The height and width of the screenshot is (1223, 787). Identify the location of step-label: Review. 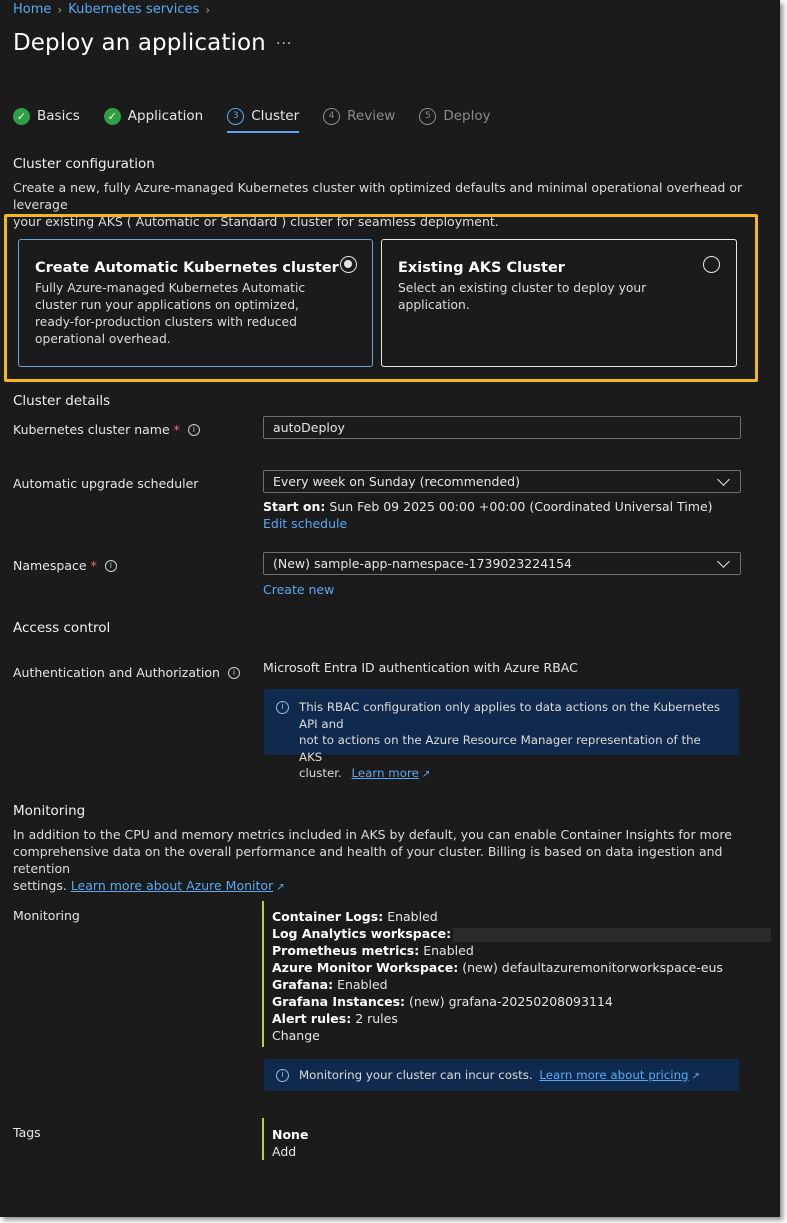
(371, 116).